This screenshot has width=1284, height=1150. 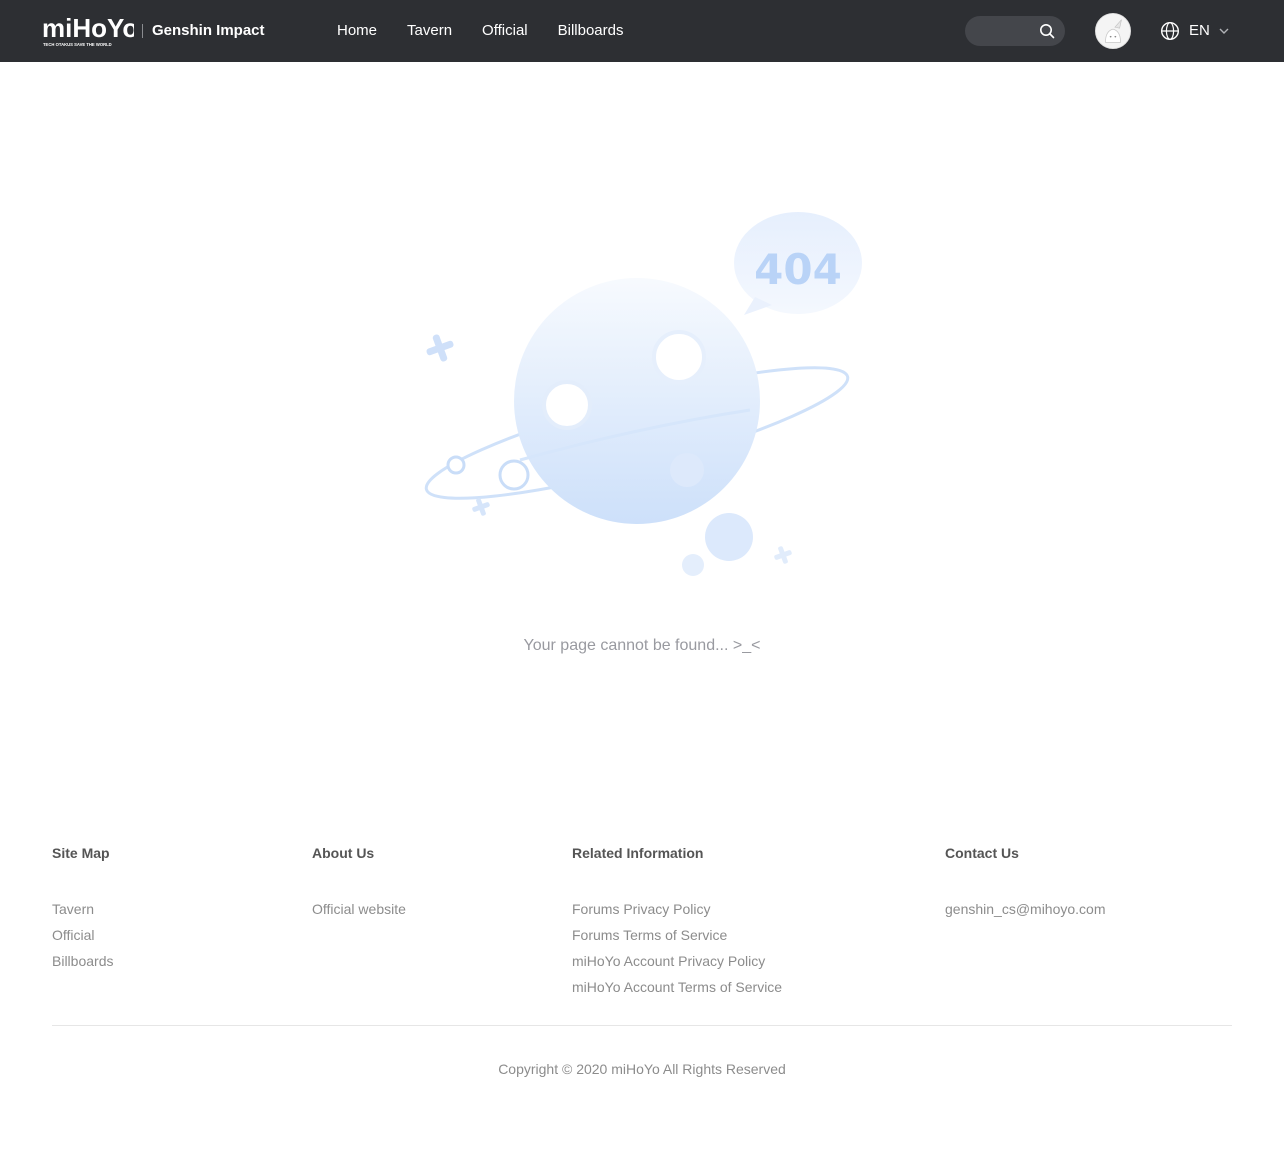 I want to click on bubble-small, so click(x=693, y=565).